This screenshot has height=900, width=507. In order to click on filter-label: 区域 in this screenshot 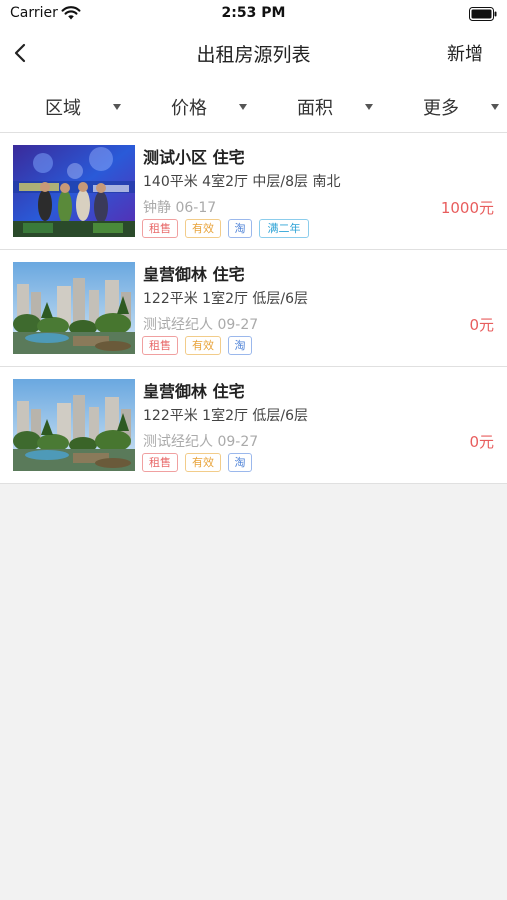, I will do `click(63, 108)`.